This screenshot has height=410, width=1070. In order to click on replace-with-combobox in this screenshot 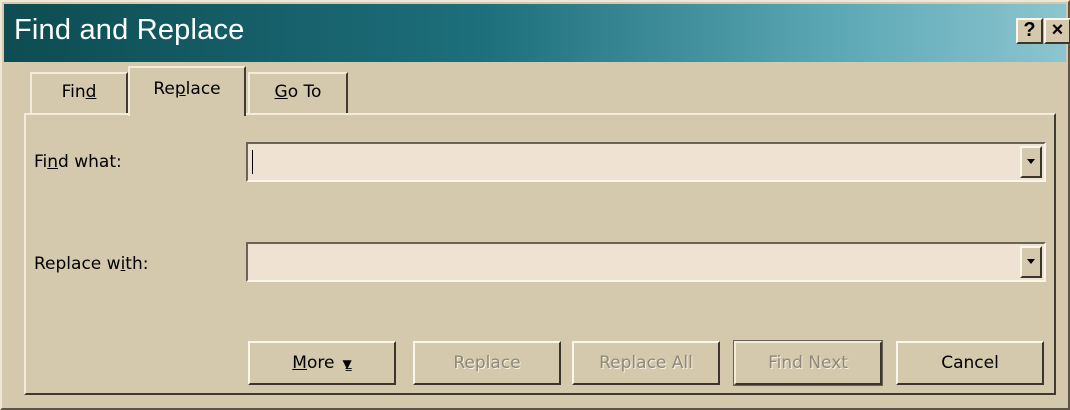, I will do `click(646, 262)`.